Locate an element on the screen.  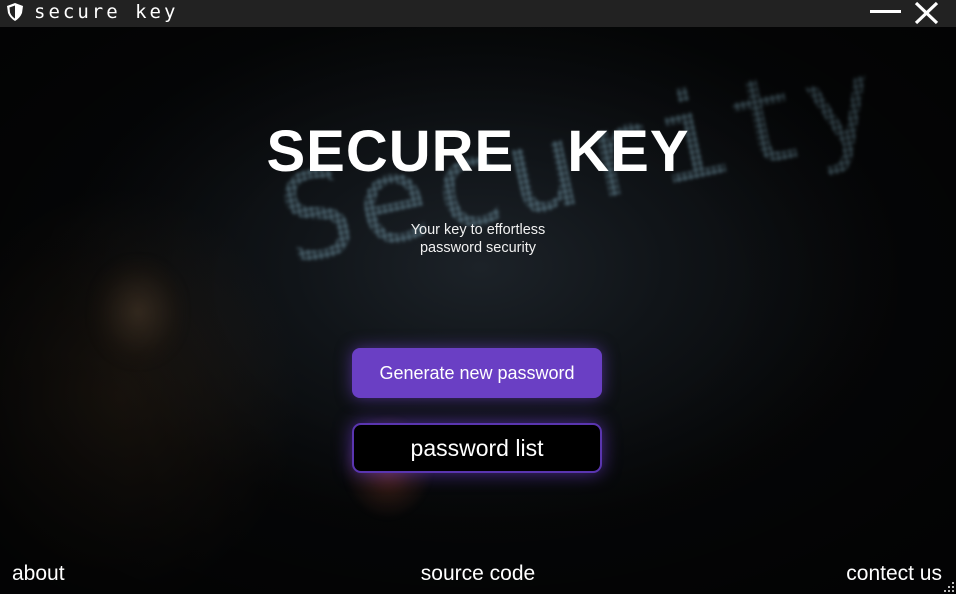
tagline: Your key to effortless password security is located at coordinates (478, 239).